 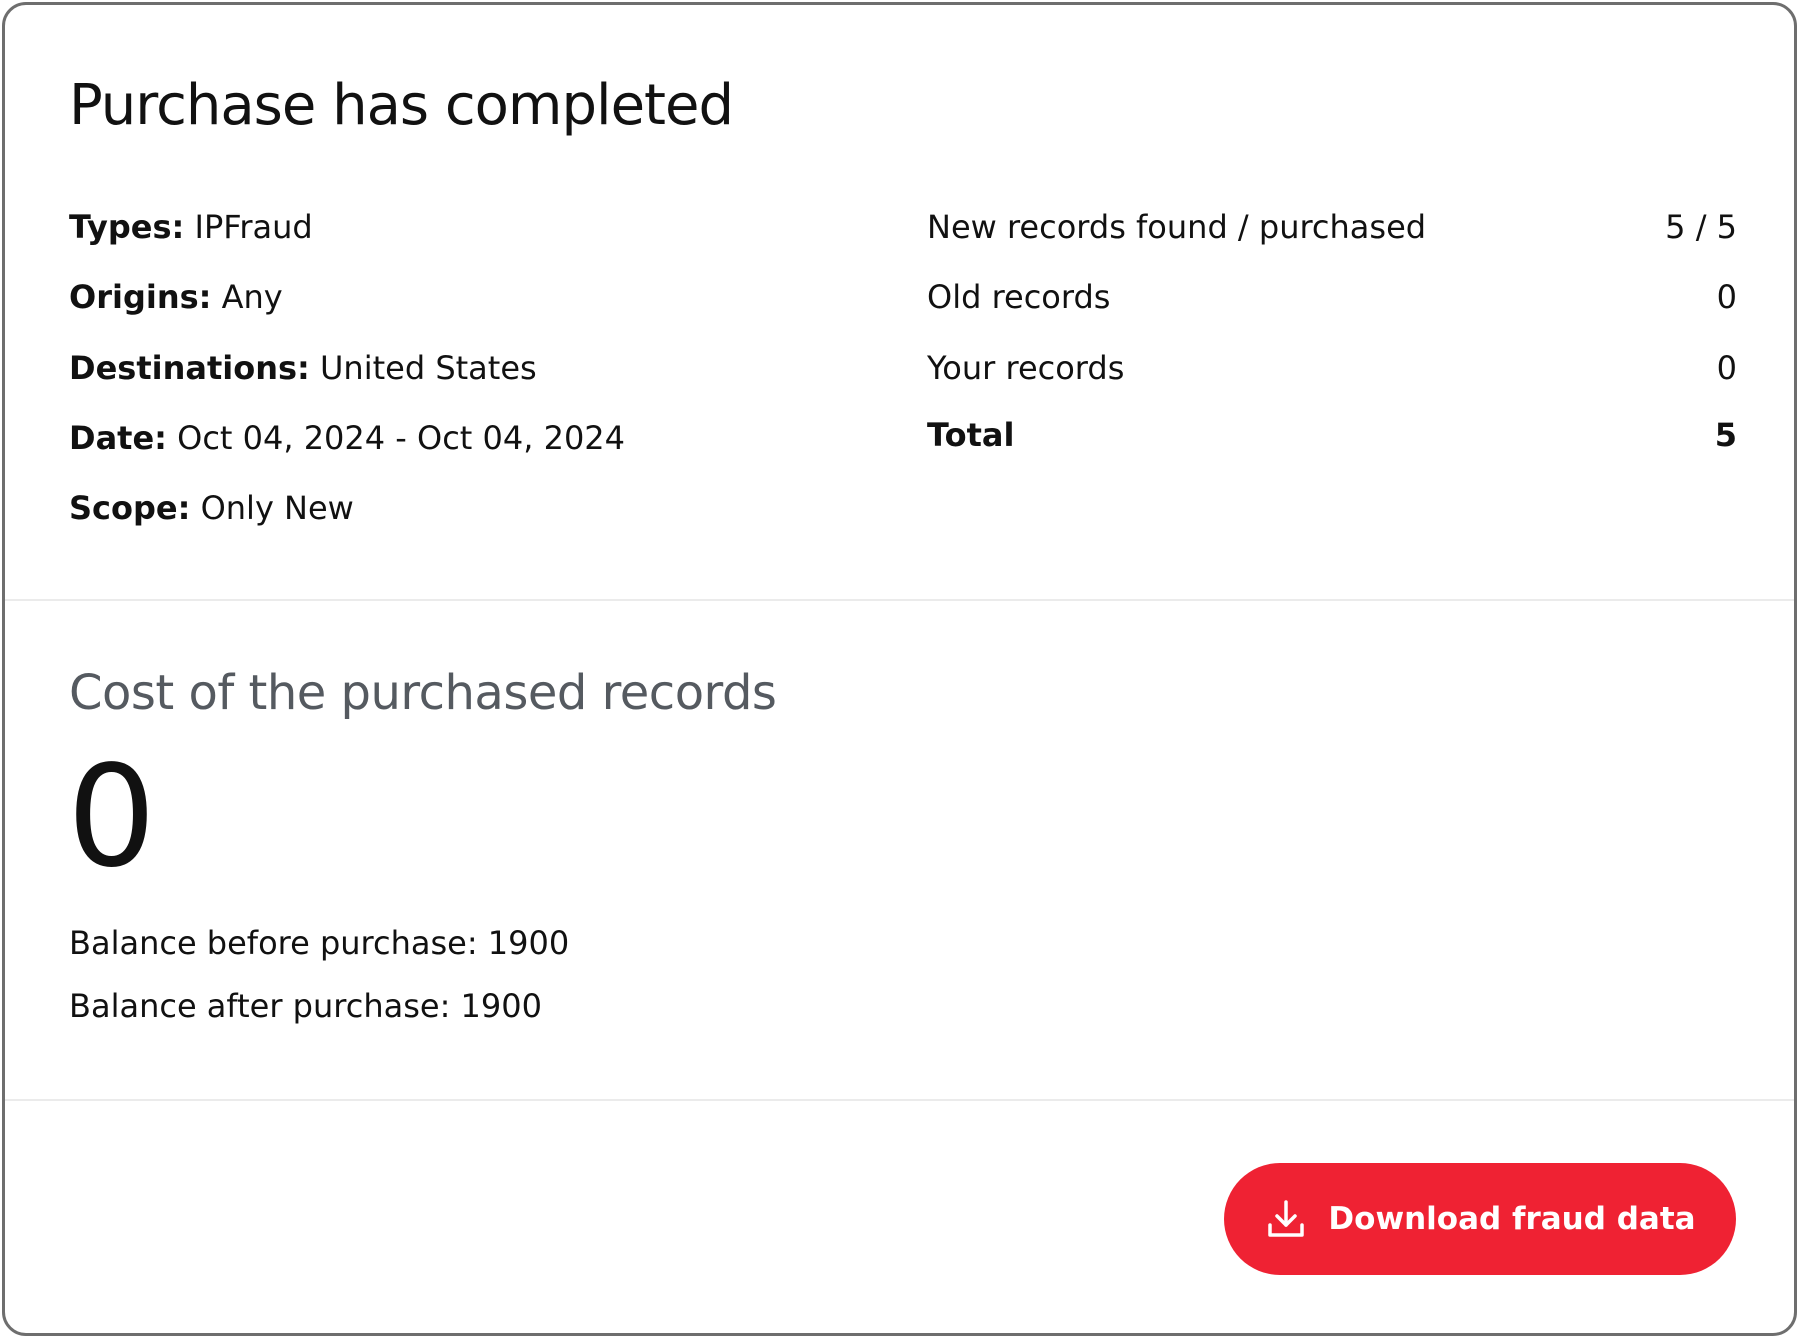 I want to click on detail-date-label: Date:, so click(x=118, y=438).